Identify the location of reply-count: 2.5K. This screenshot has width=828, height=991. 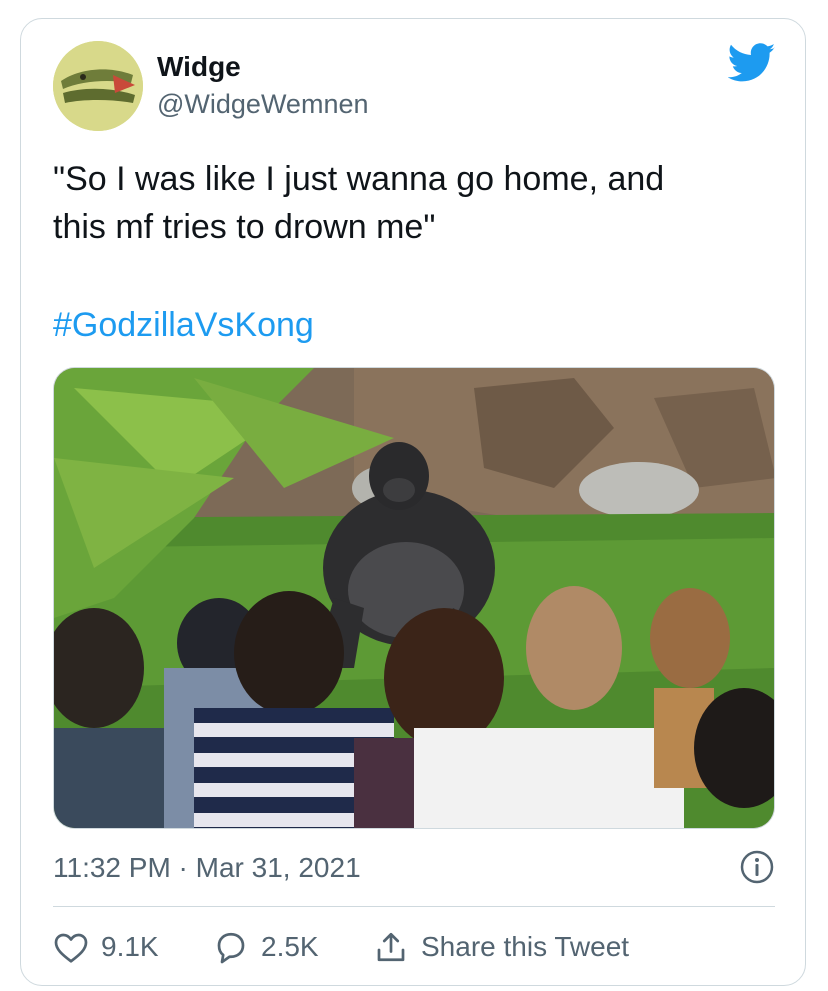
(290, 946).